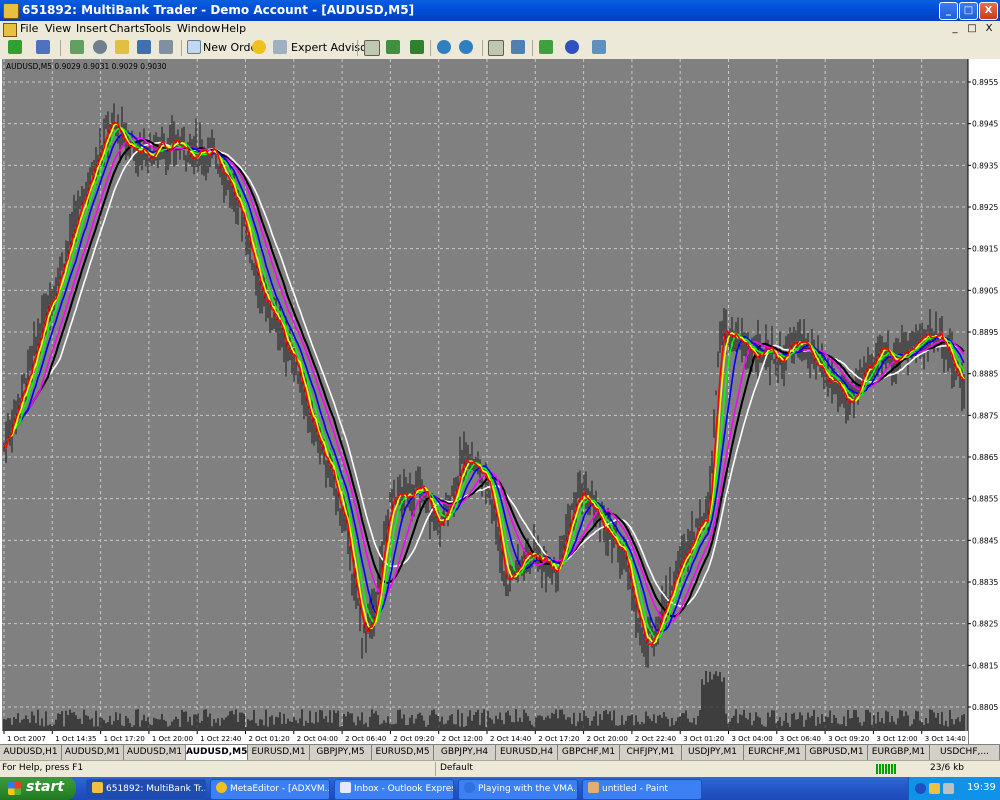 This screenshot has height=800, width=1000. What do you see at coordinates (985, 82) in the screenshot?
I see `price-label: 0.8955` at bounding box center [985, 82].